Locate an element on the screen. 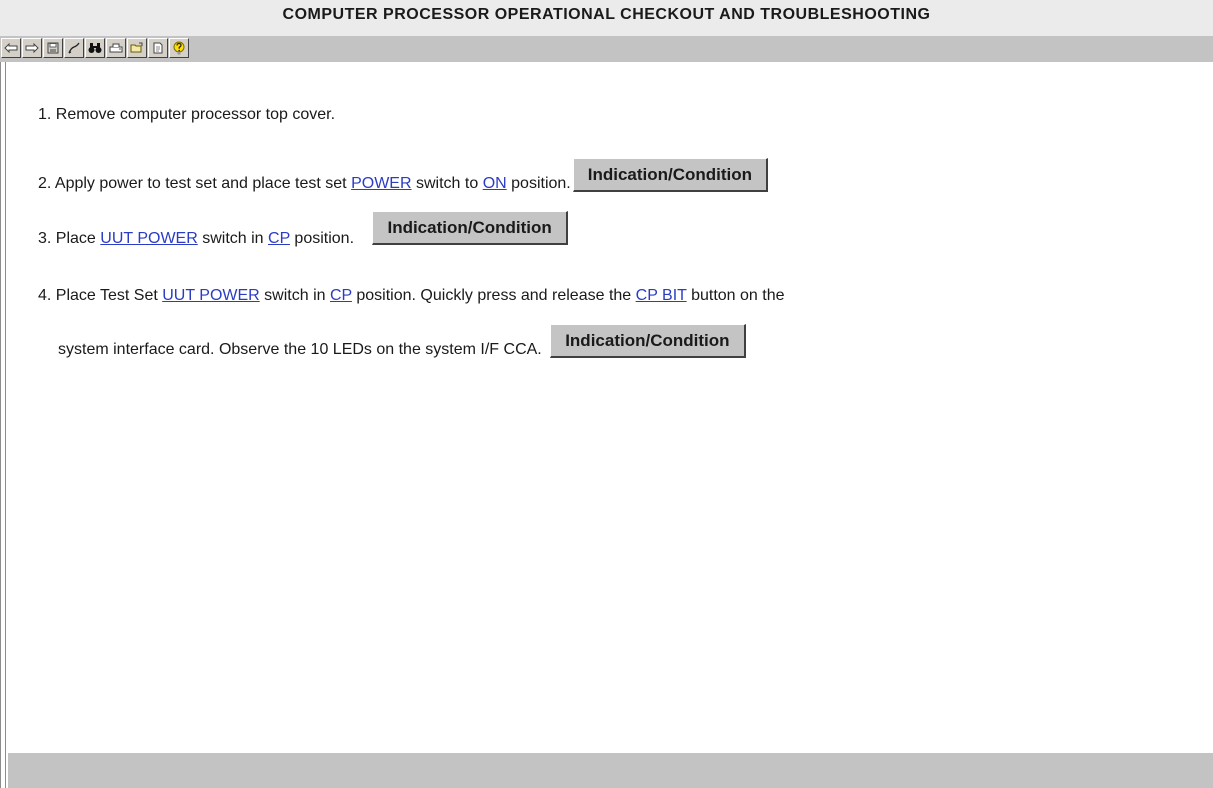 This screenshot has width=1213, height=788. annotate-button is located at coordinates (74, 48).